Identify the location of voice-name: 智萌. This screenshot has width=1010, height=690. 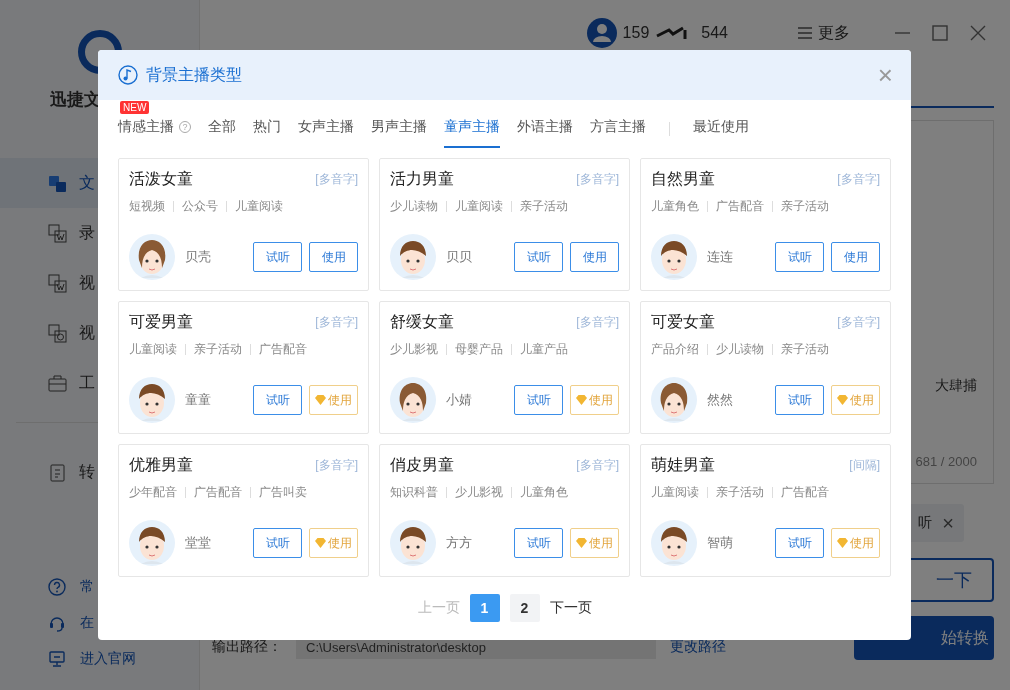
(720, 543).